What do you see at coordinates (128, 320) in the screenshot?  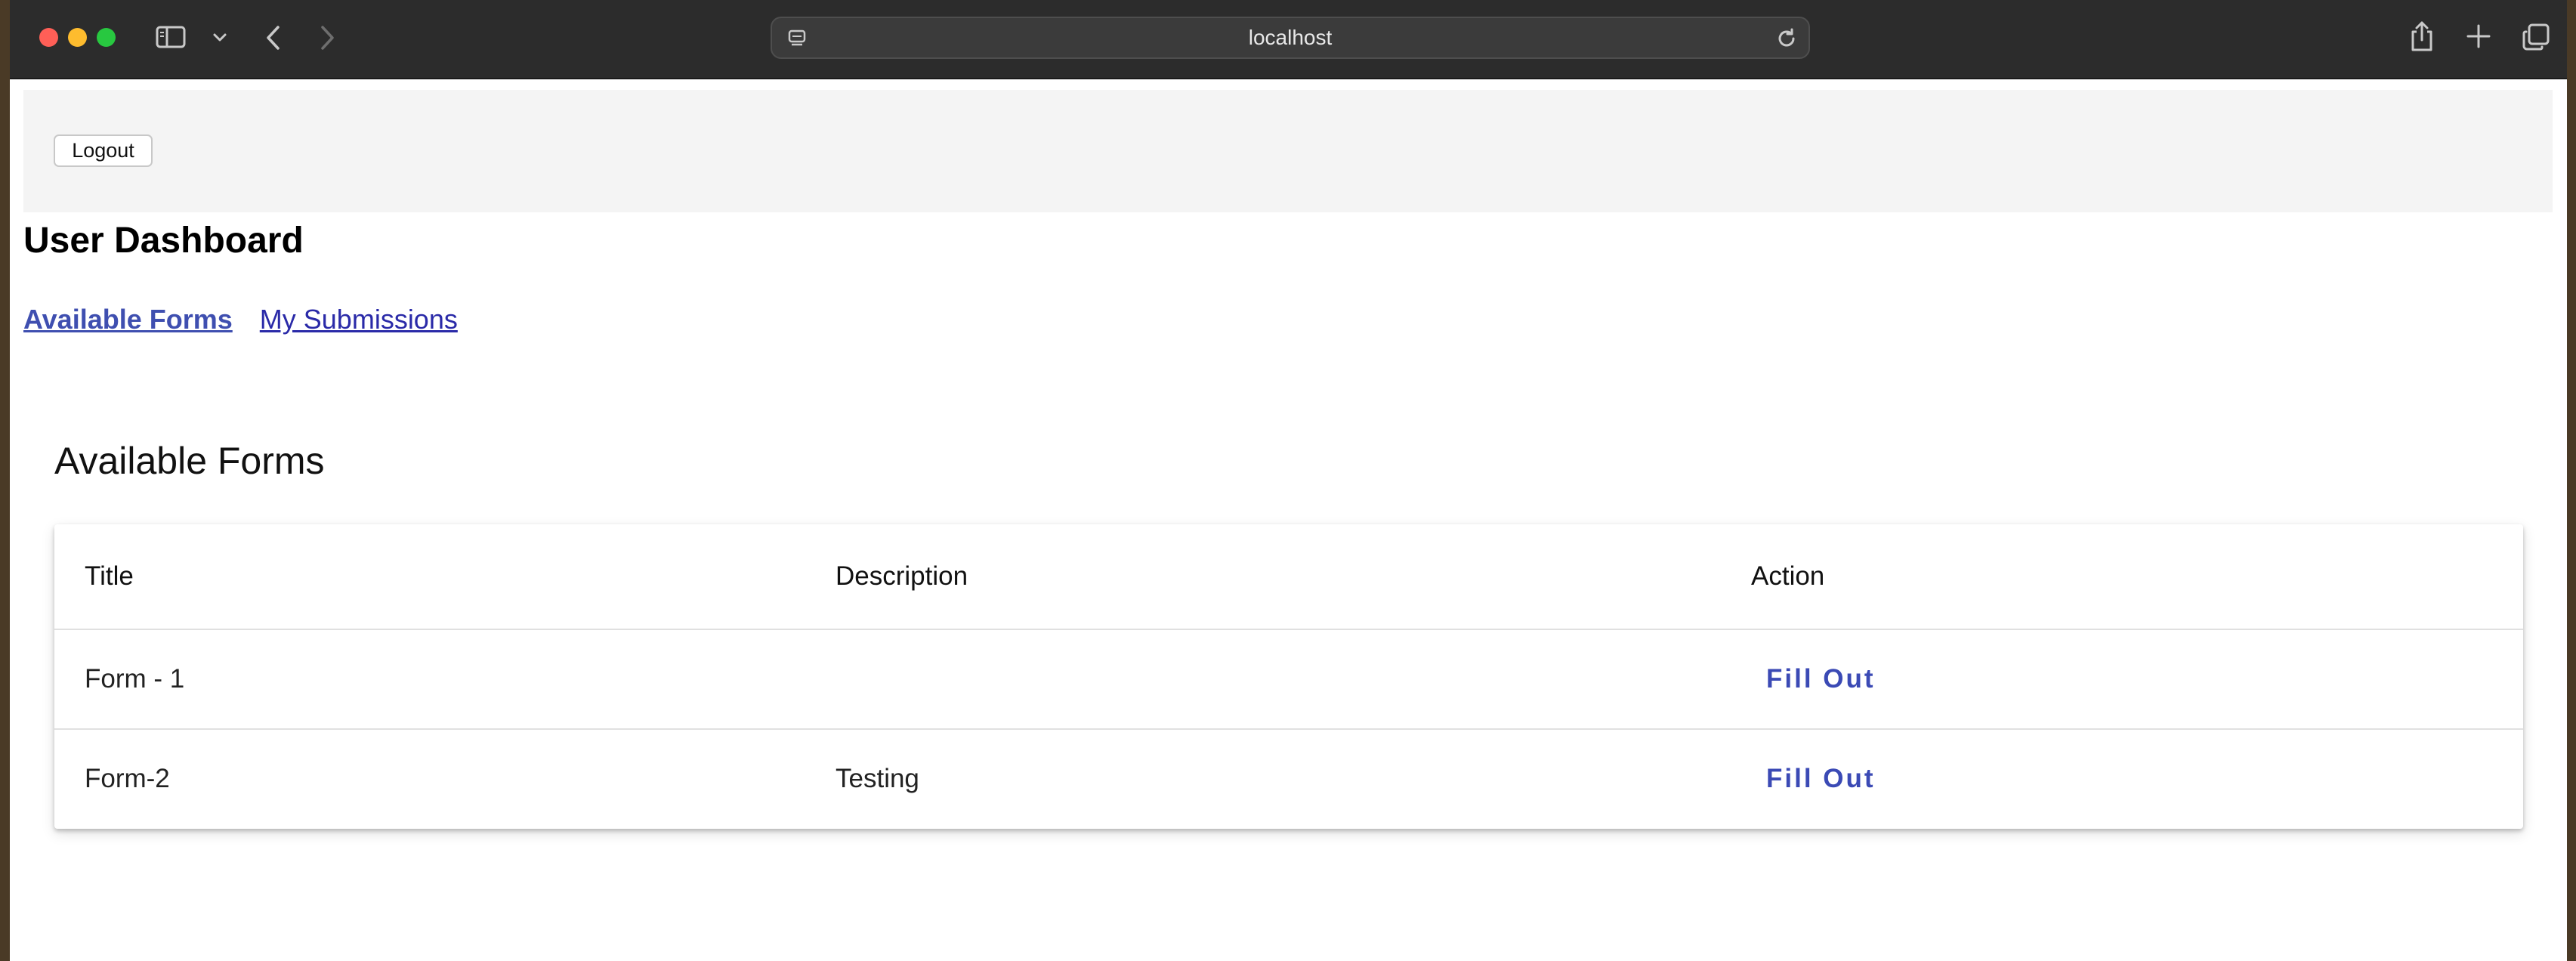 I see `nav-link-available-forms: Available Forms` at bounding box center [128, 320].